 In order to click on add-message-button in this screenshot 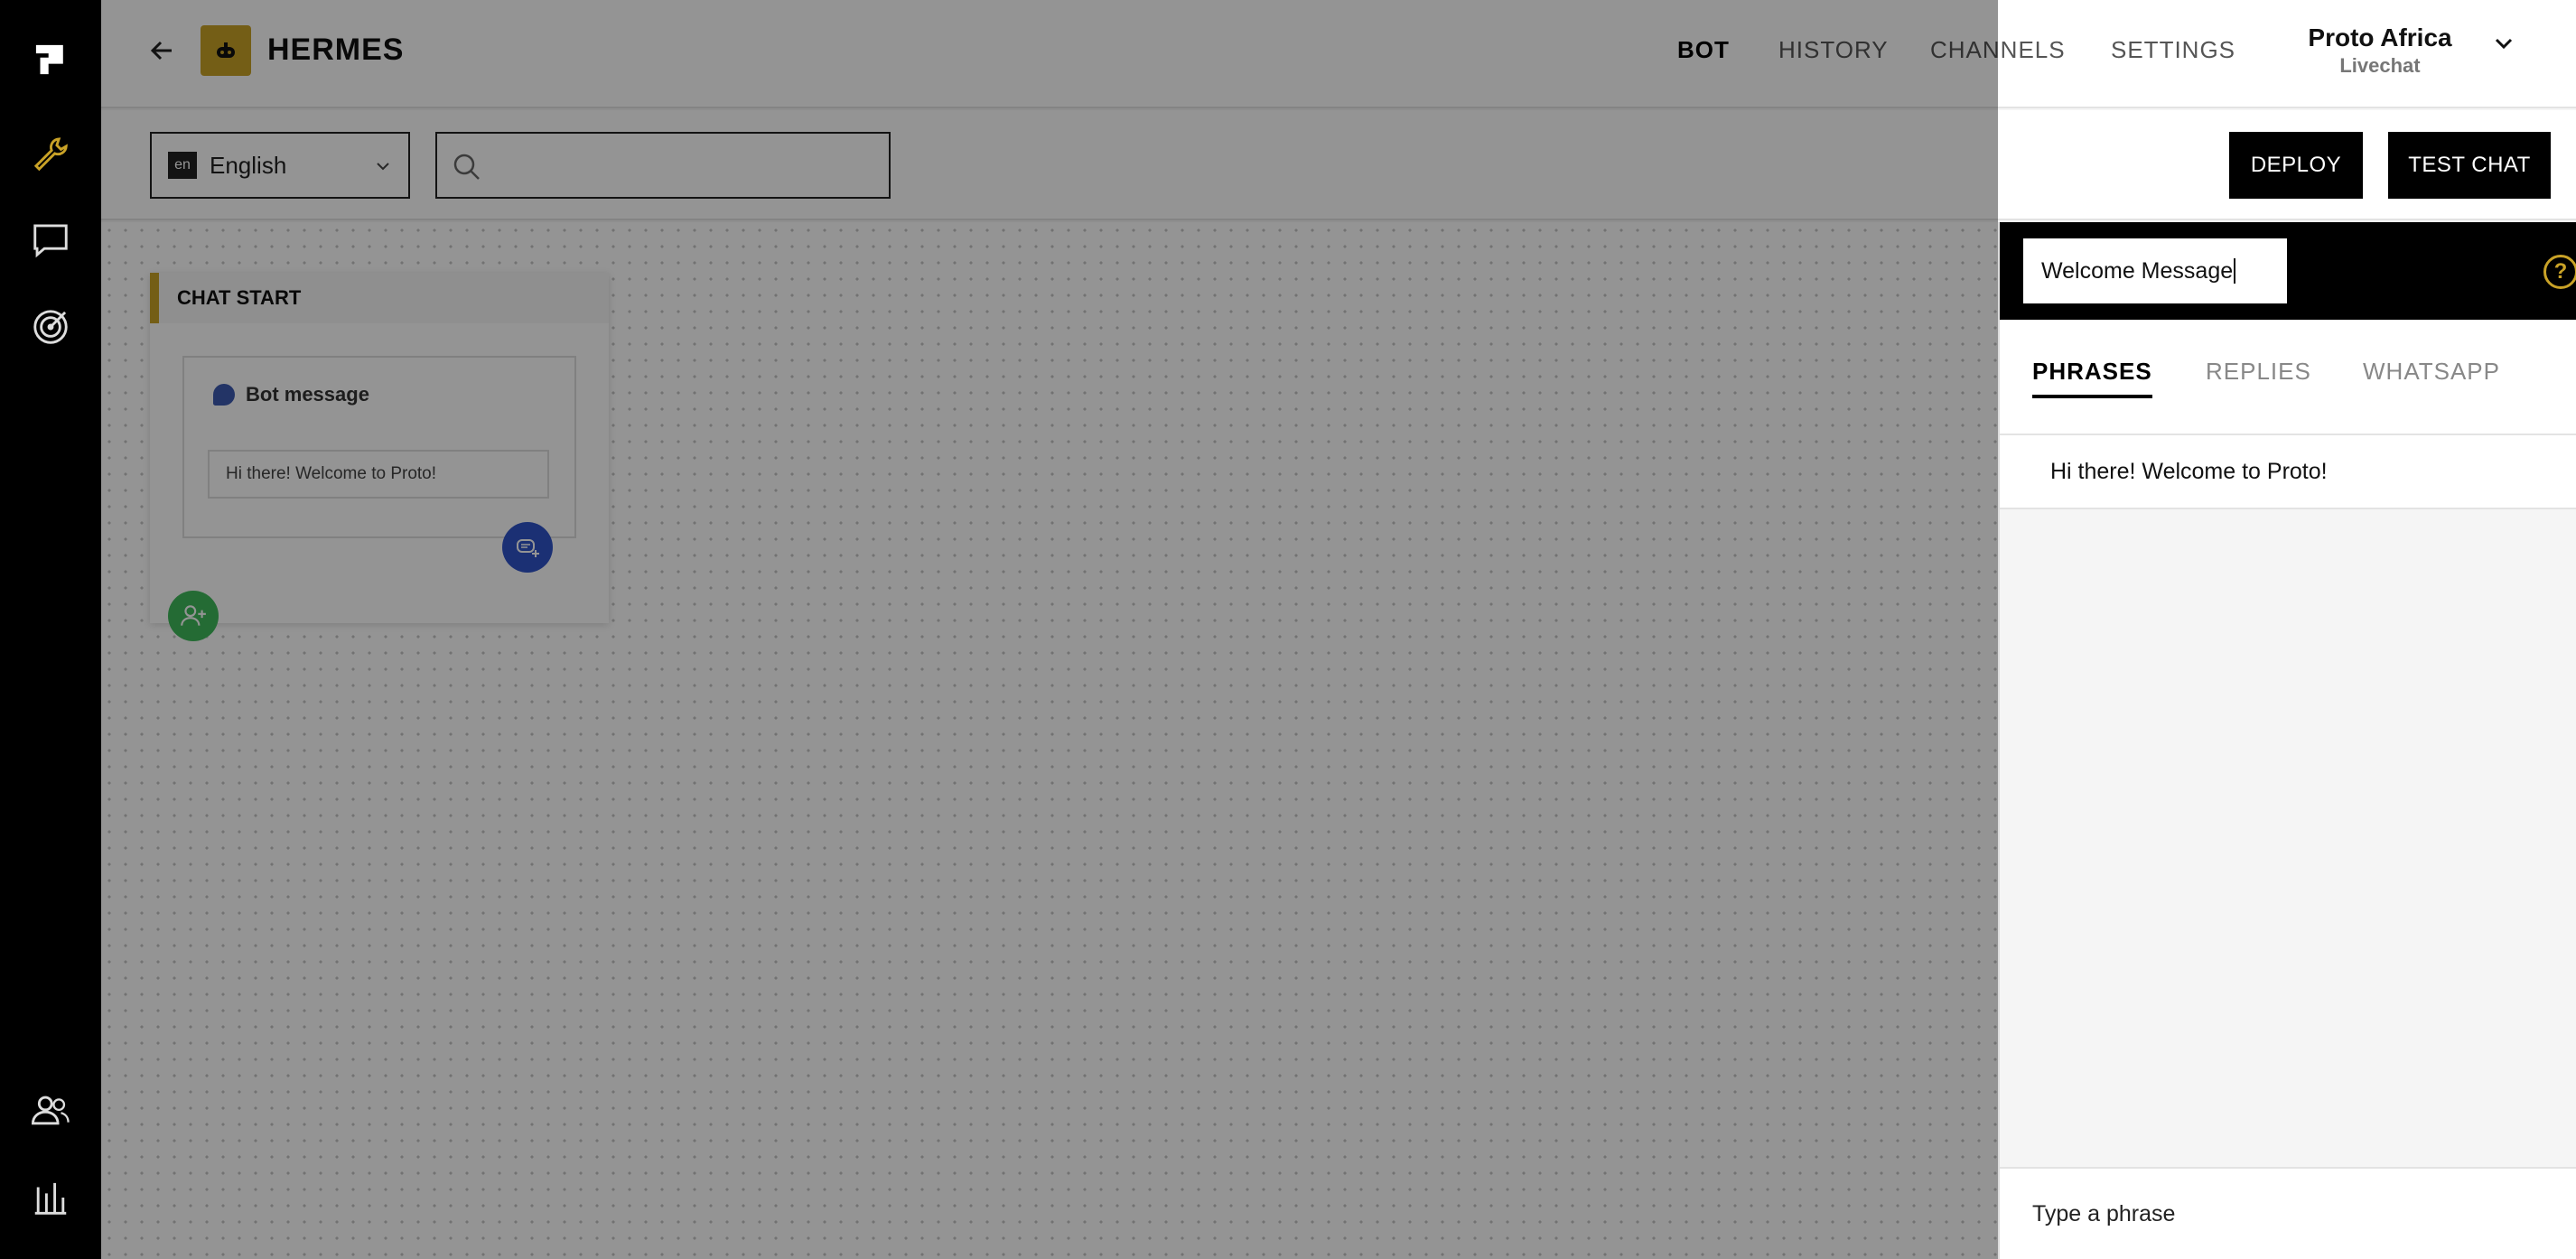, I will do `click(528, 547)`.